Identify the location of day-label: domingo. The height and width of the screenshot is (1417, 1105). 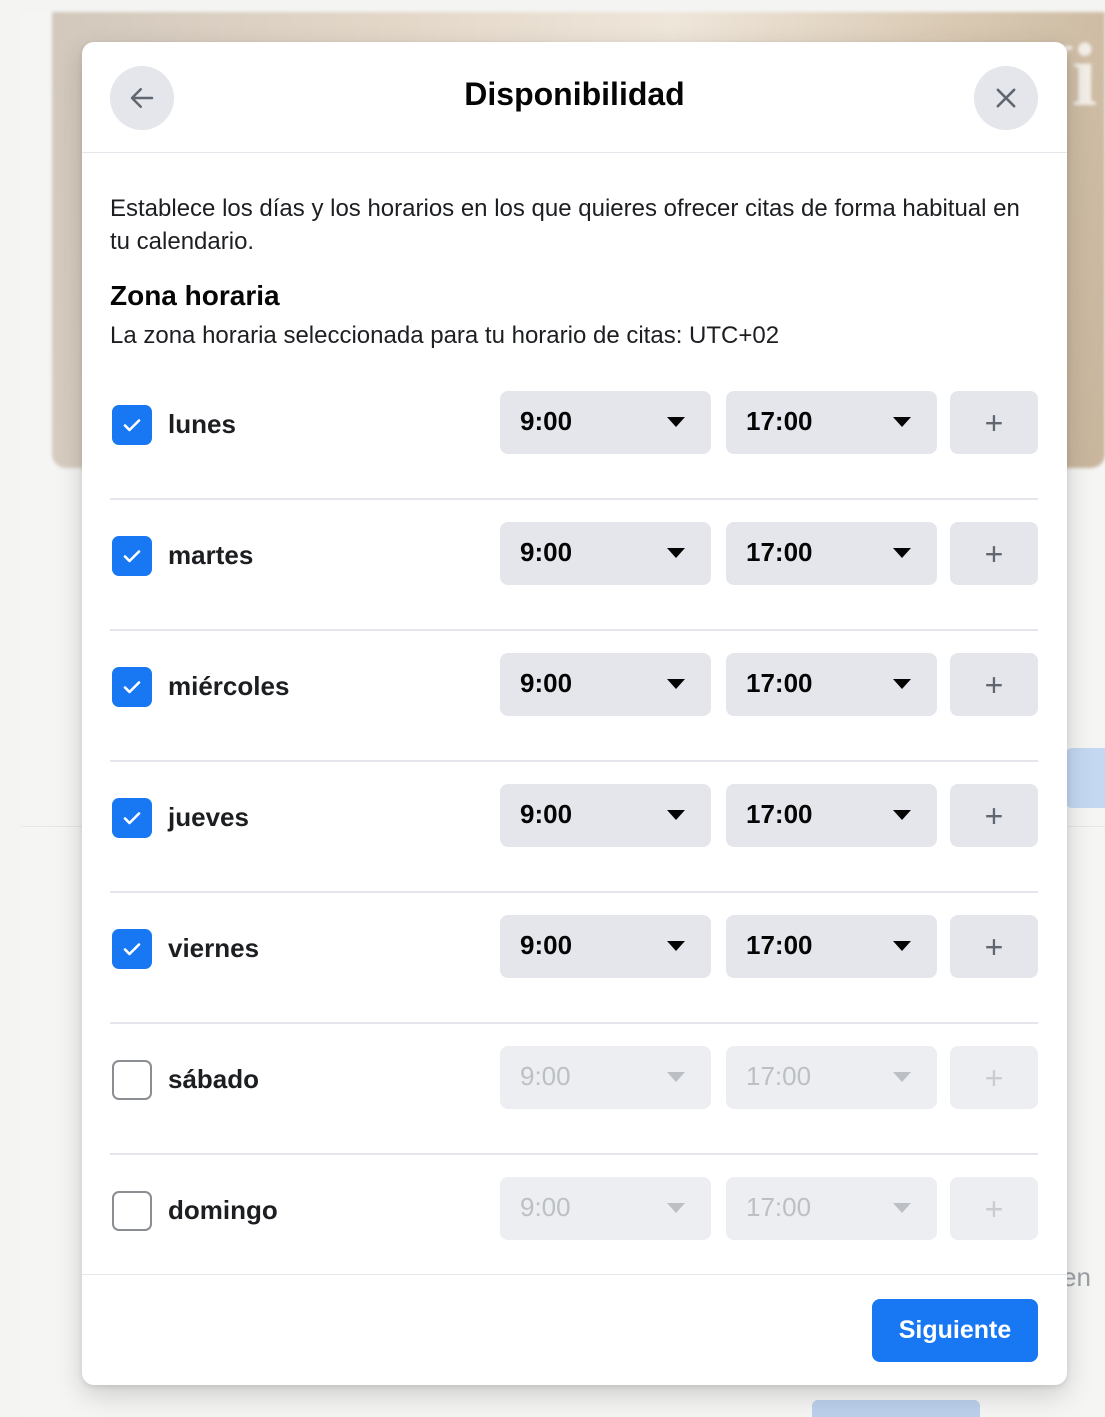
(223, 1210).